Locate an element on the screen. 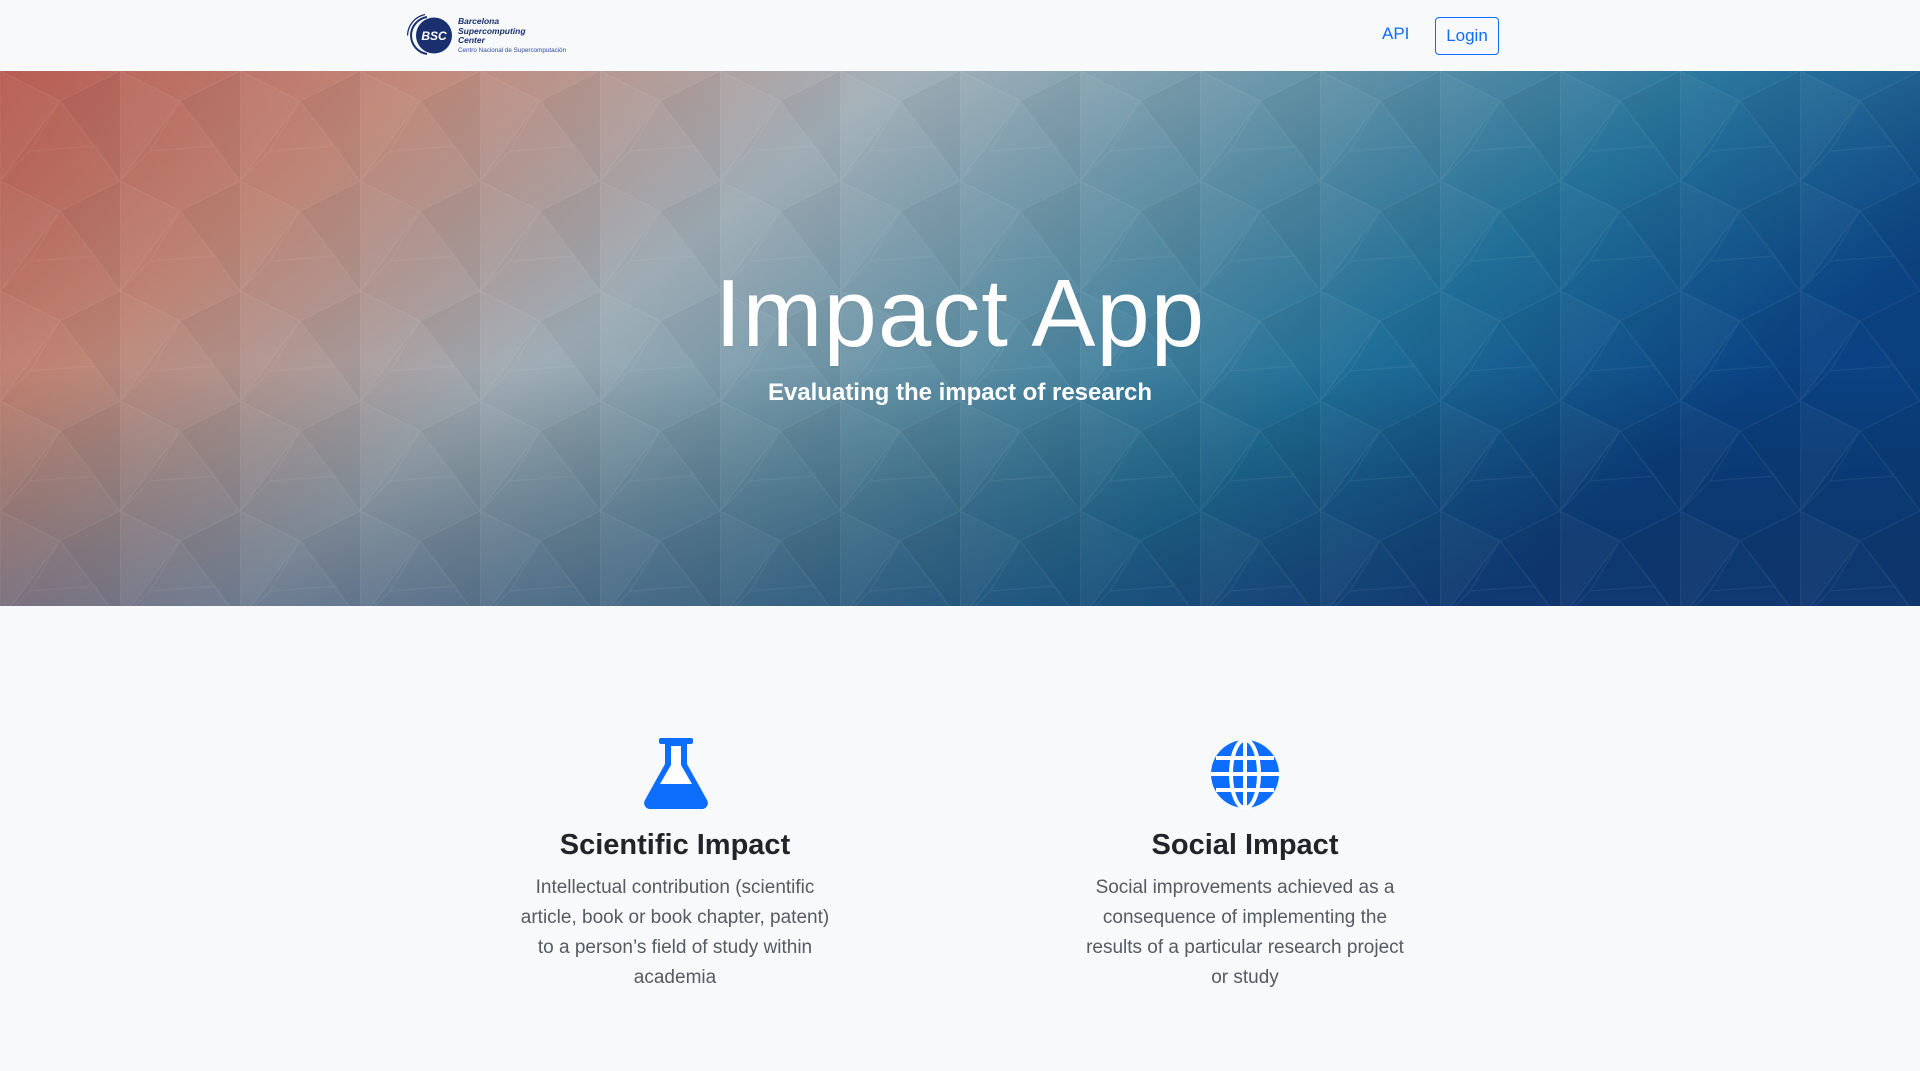  login-button: Login is located at coordinates (1467, 36).